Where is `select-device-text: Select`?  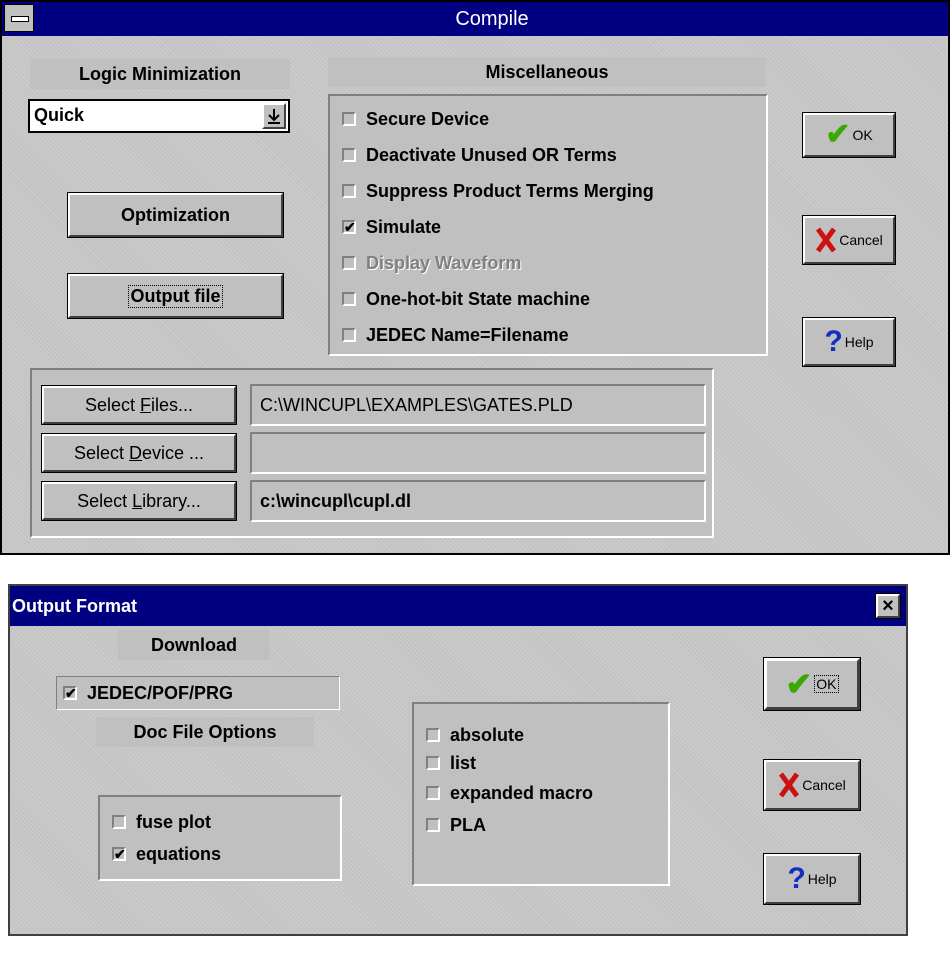
select-device-text: Select is located at coordinates (101, 452).